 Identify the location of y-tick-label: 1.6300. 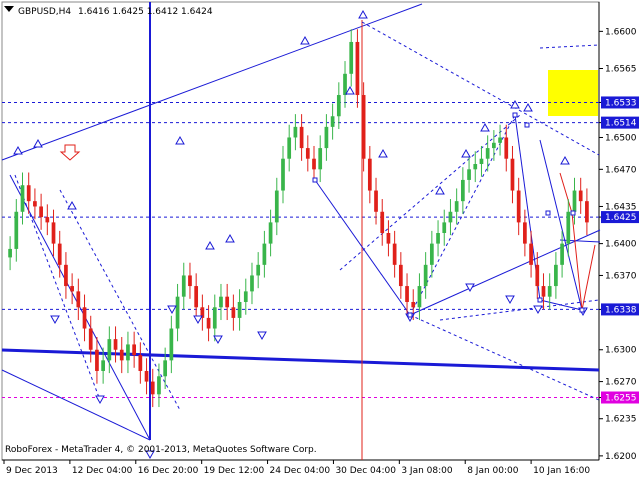
(621, 351).